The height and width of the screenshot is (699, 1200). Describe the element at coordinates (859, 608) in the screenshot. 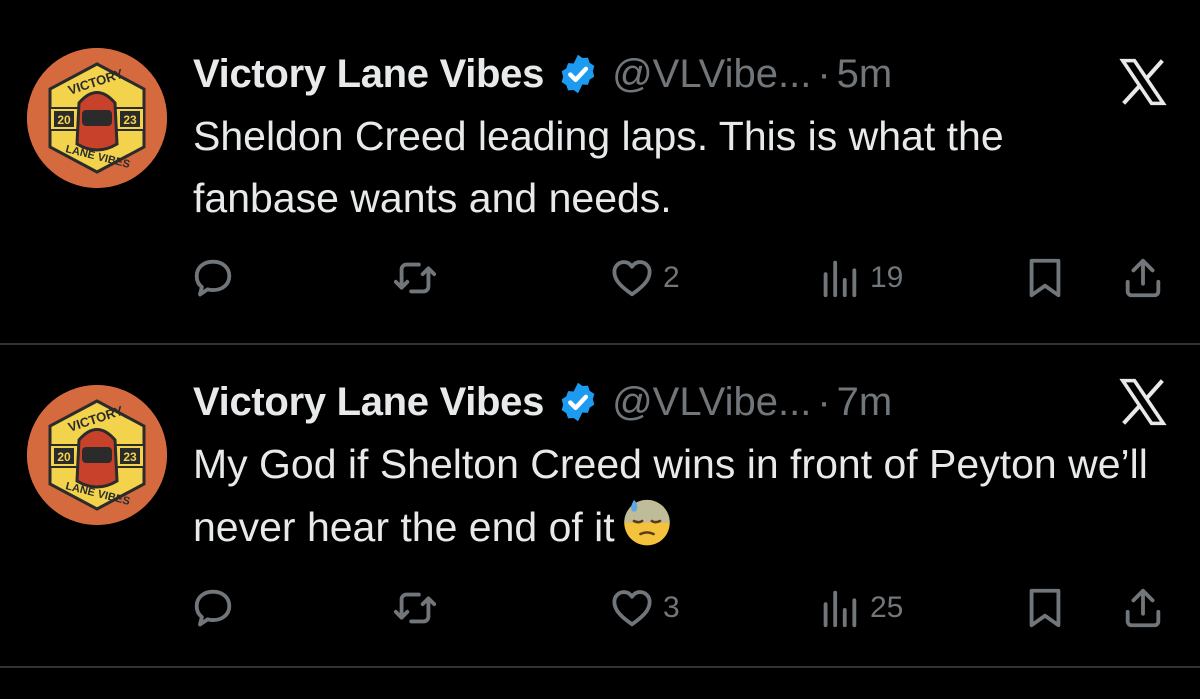

I see `views-button: 25` at that location.